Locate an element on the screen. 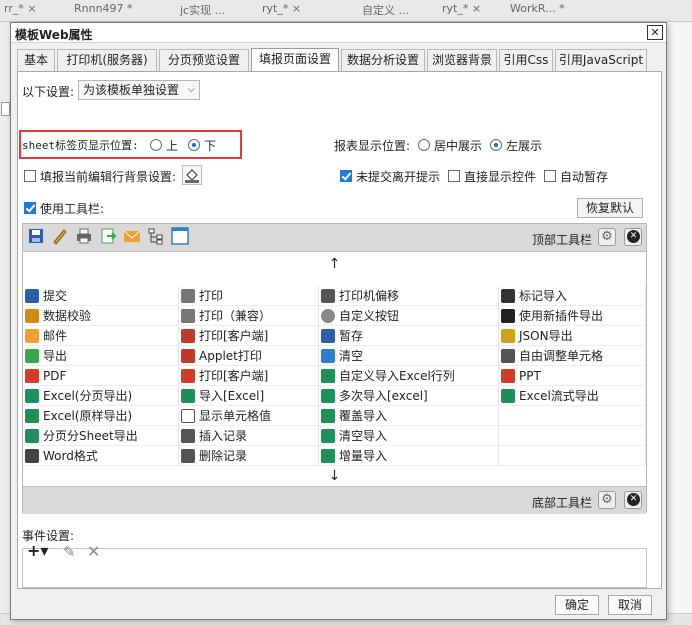  toolbar-item-word-format: Word格式 is located at coordinates (101, 456).